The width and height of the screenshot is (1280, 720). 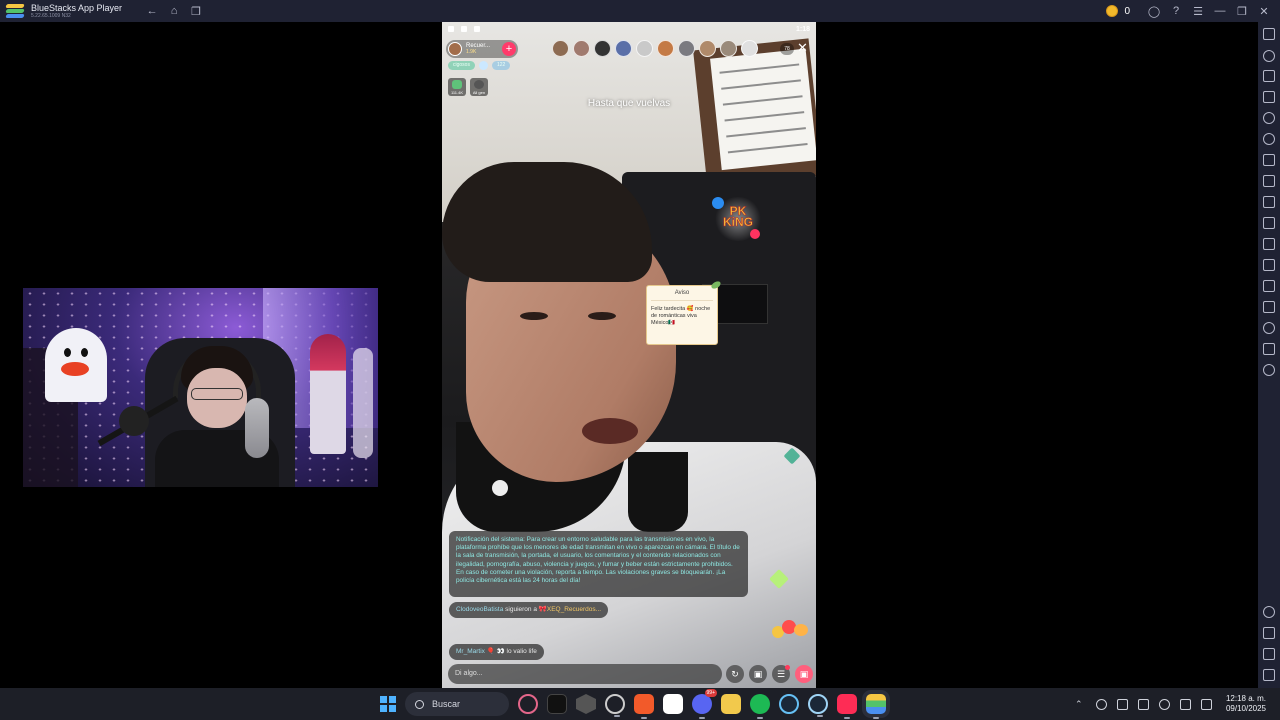 I want to click on minimize-icon: —, so click(x=1220, y=11).